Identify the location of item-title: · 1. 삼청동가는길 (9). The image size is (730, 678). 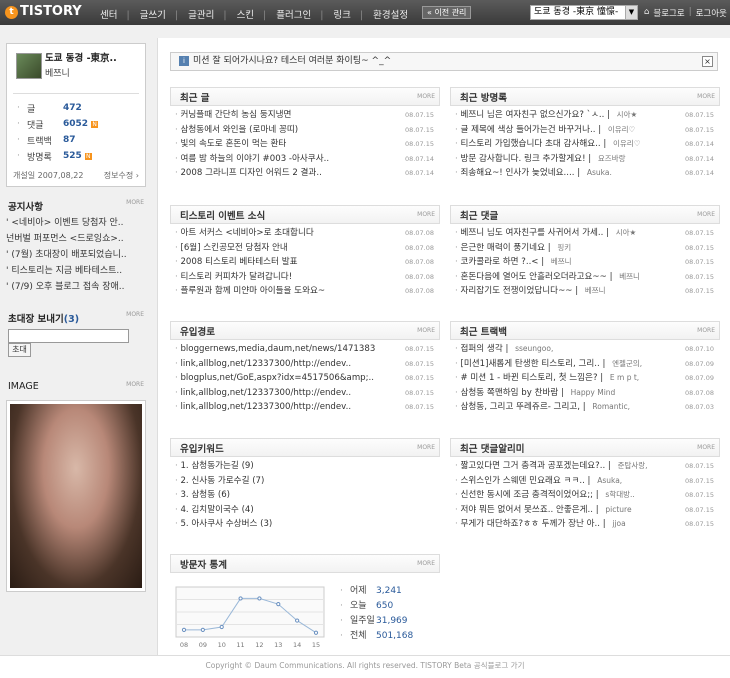
(307, 466).